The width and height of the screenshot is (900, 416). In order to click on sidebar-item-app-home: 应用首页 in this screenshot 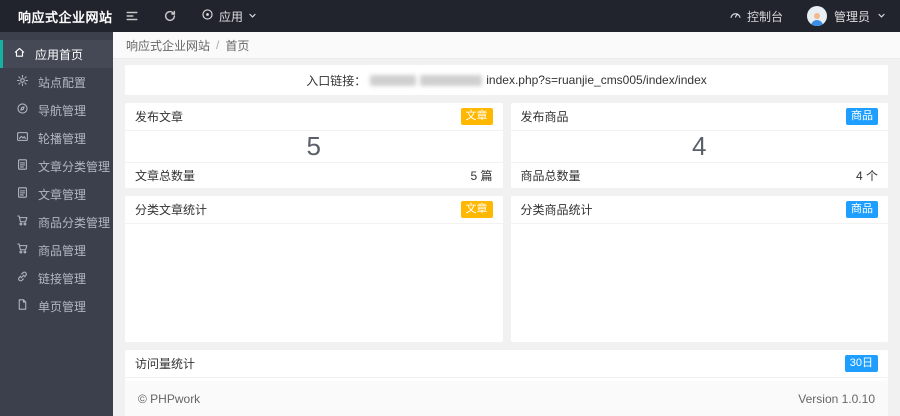, I will do `click(56, 54)`.